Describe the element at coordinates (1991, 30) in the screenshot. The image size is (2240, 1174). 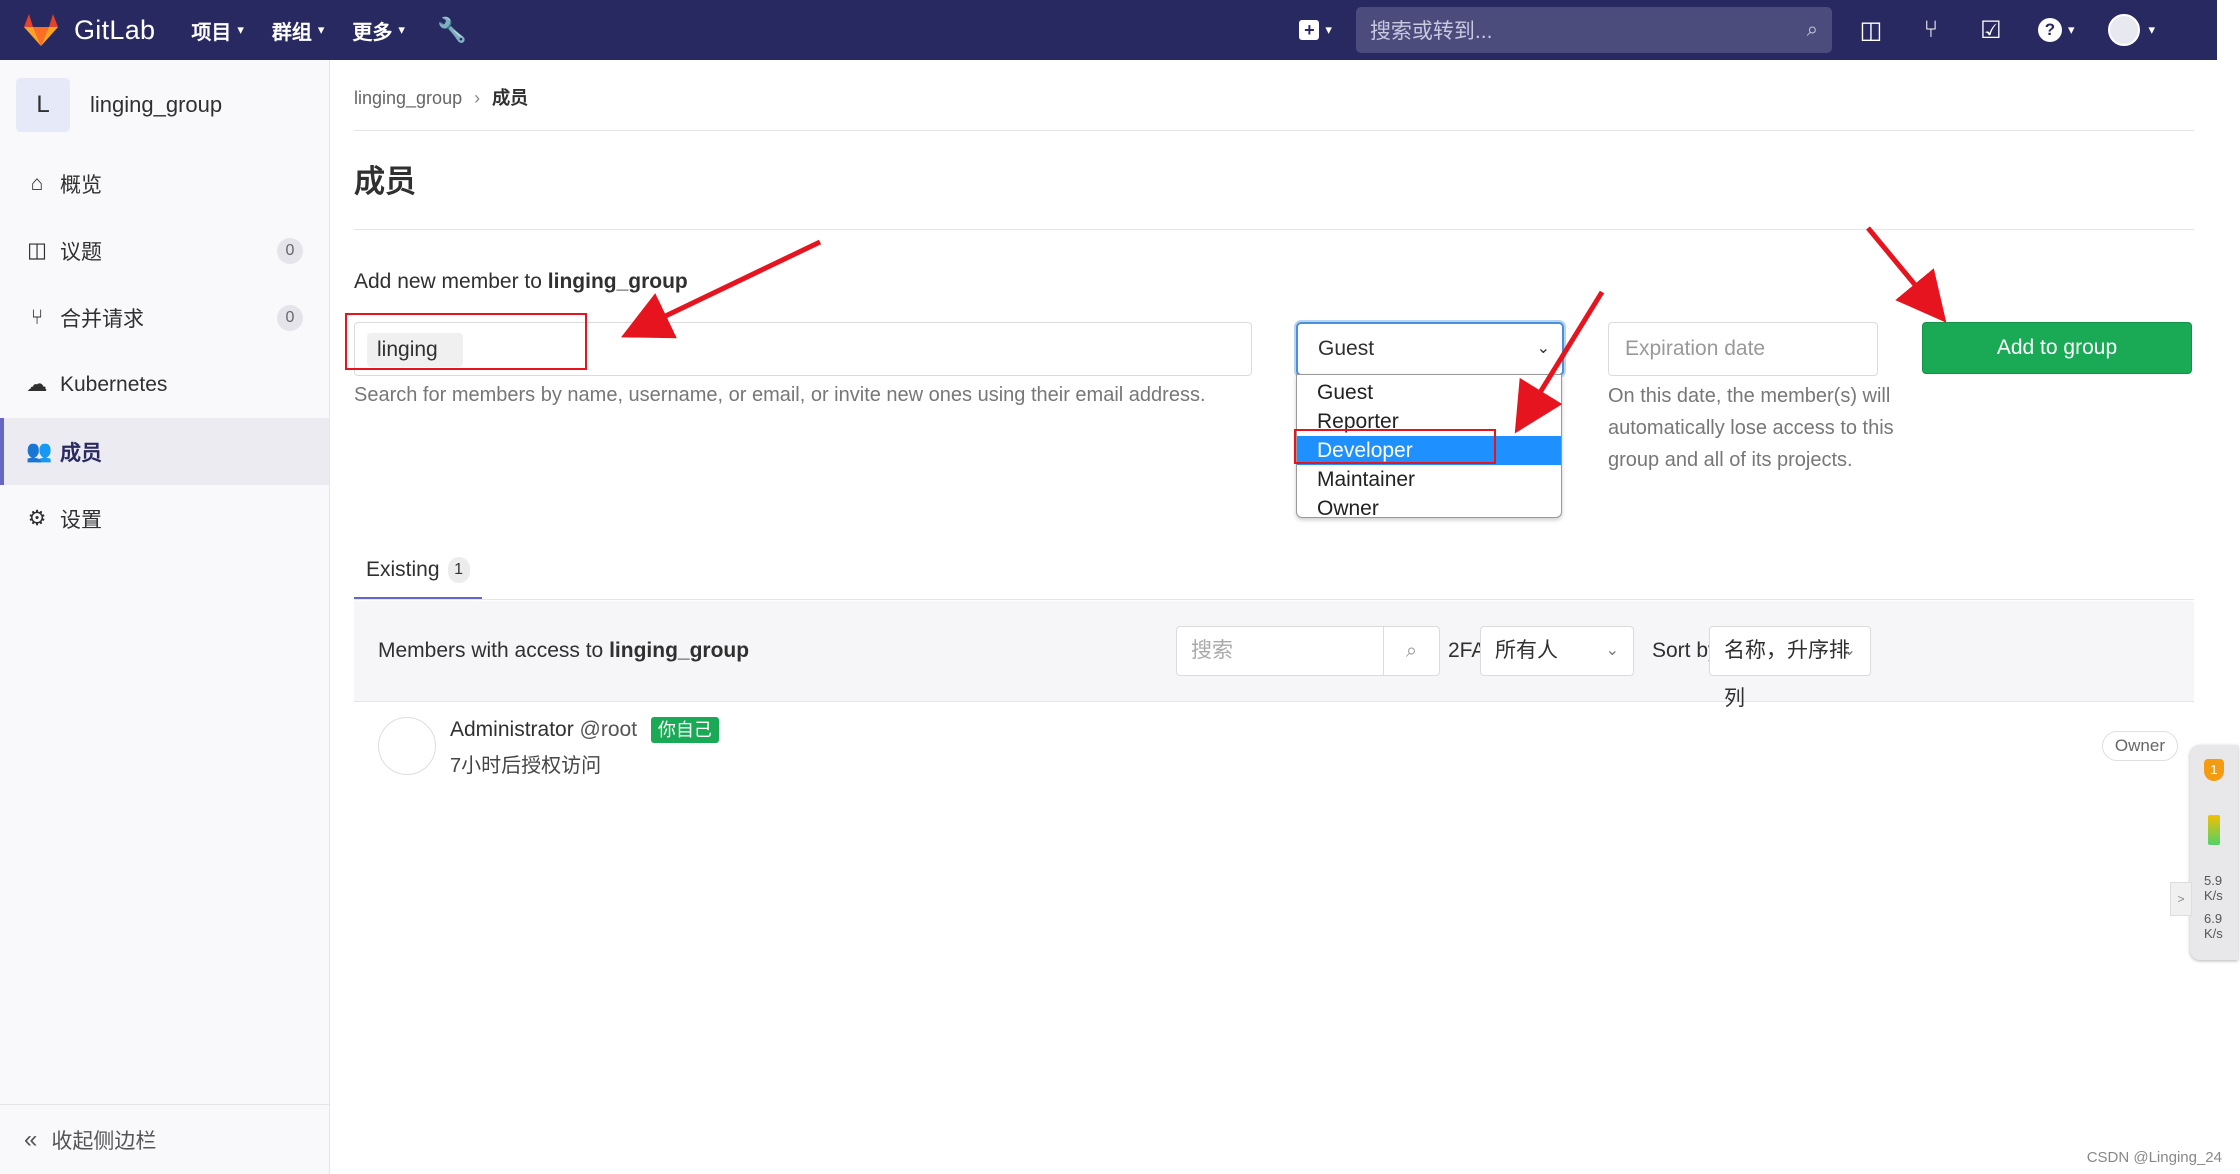
I see `todo-icon: ☑` at that location.